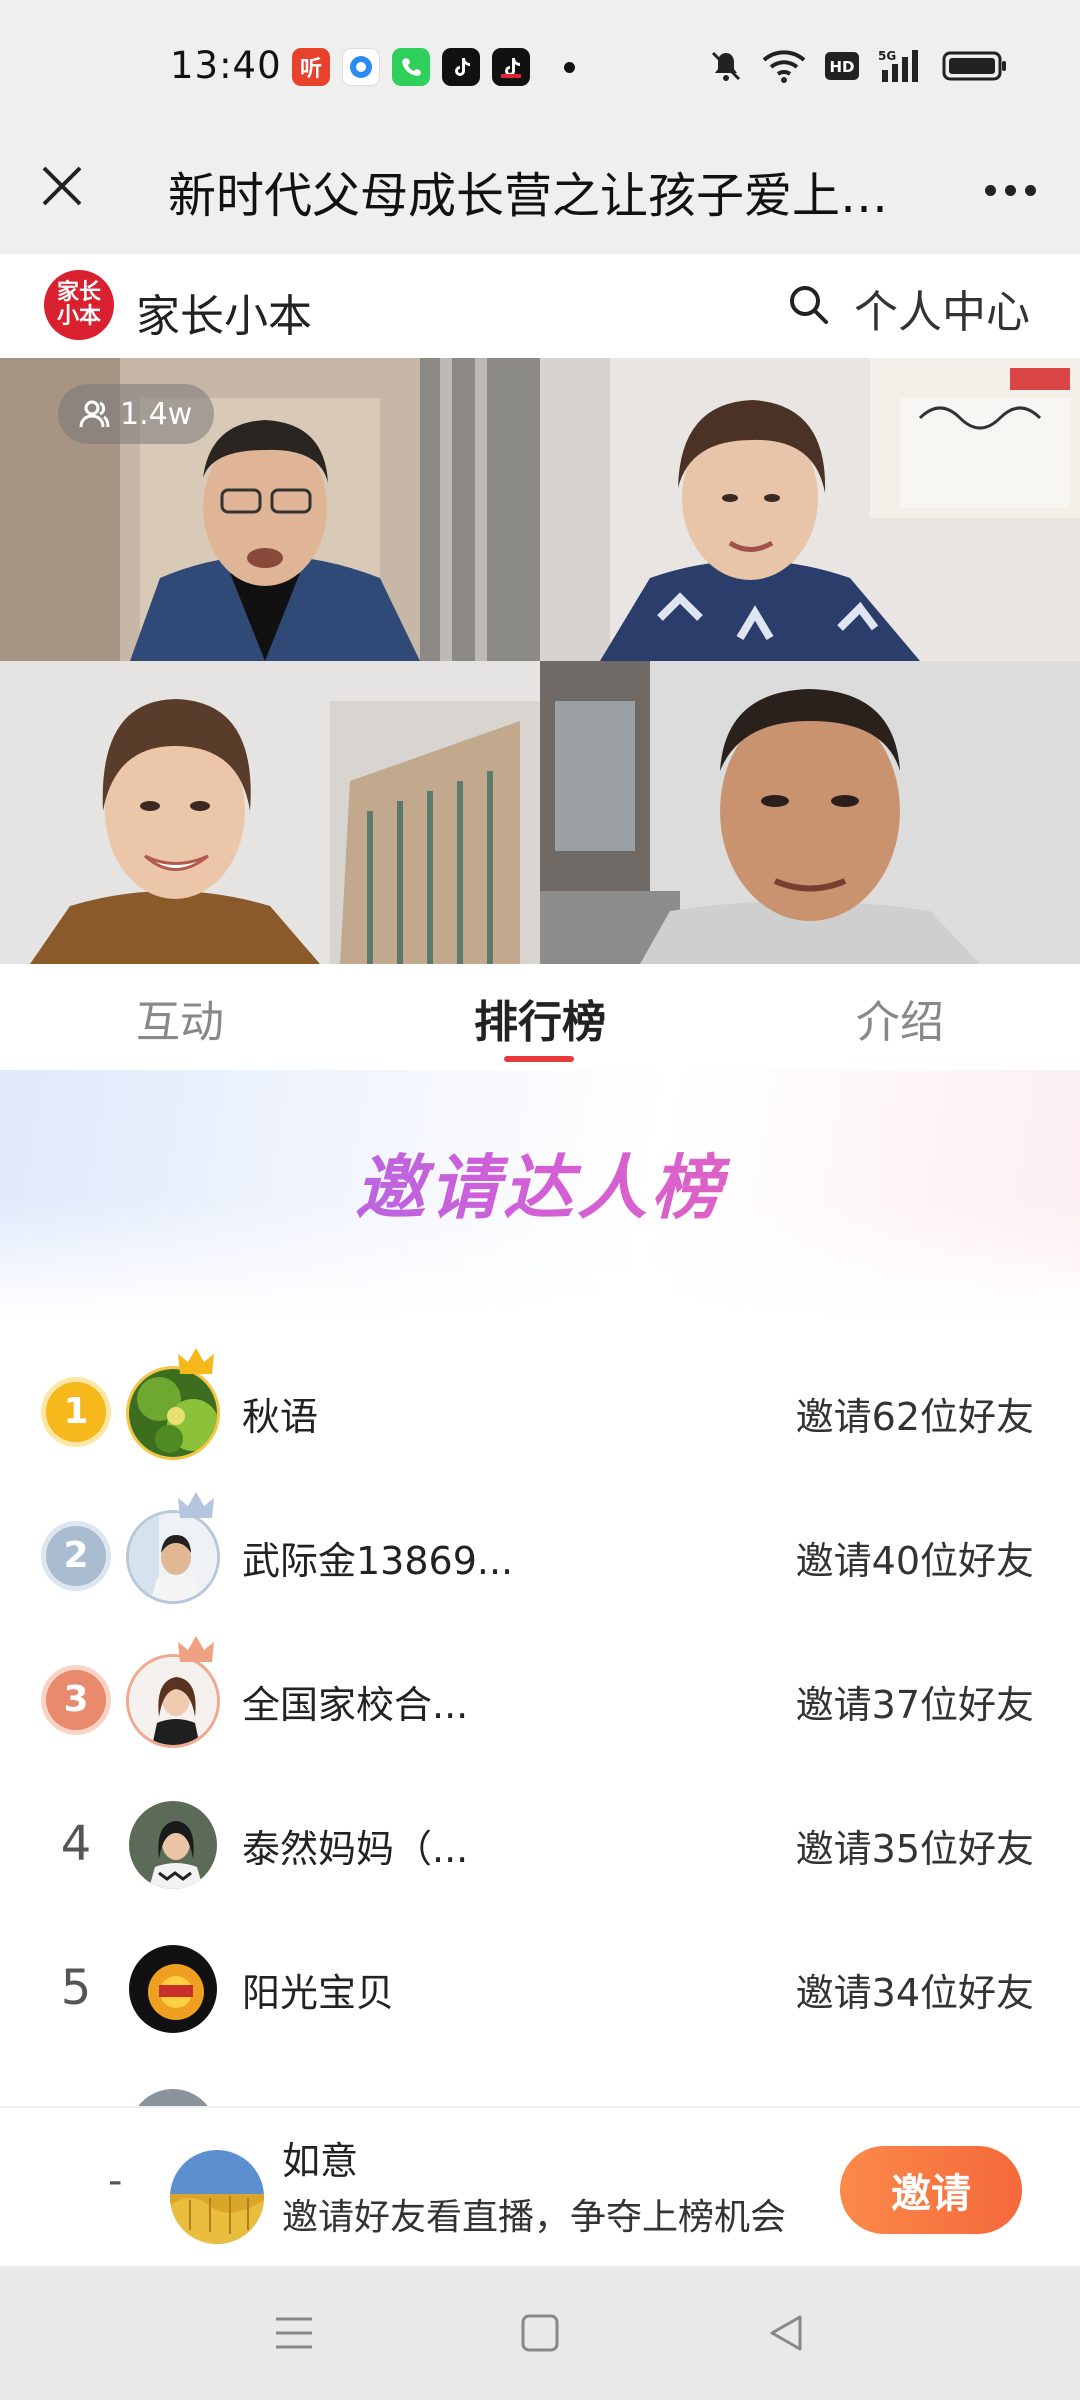 The height and width of the screenshot is (2400, 1080). I want to click on notification-icons: 听, so click(433, 67).